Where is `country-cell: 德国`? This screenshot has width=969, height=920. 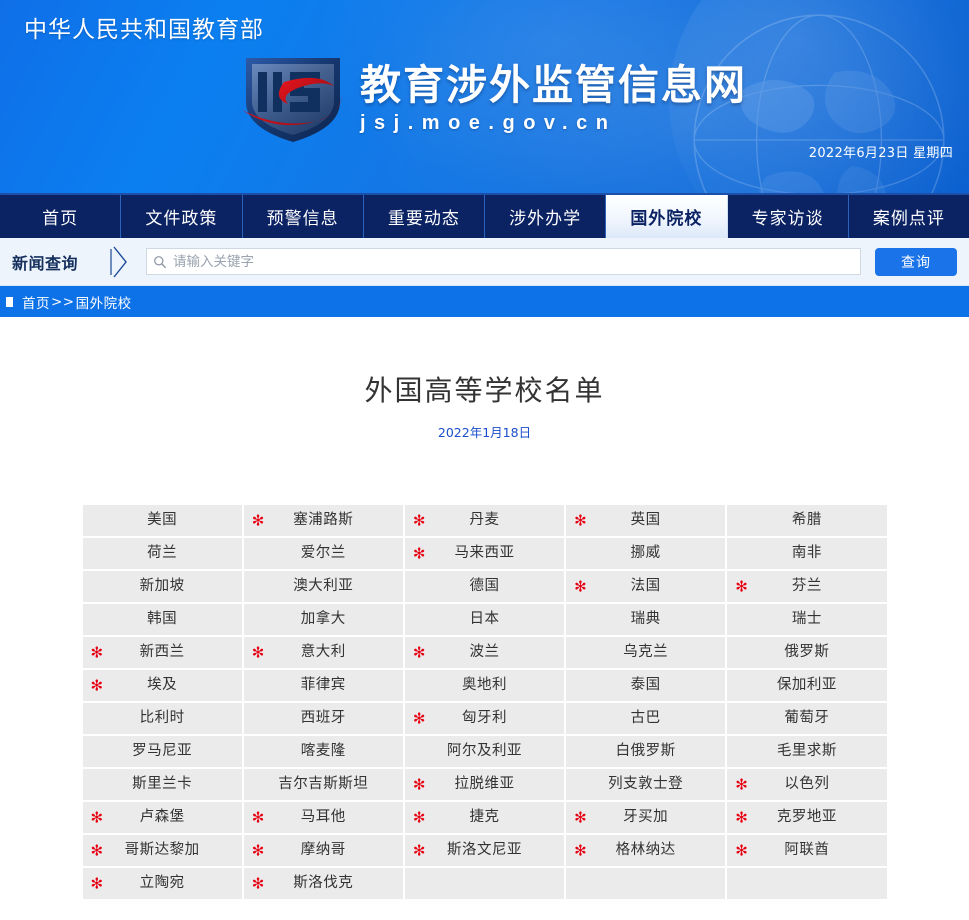
country-cell: 德国 is located at coordinates (484, 586).